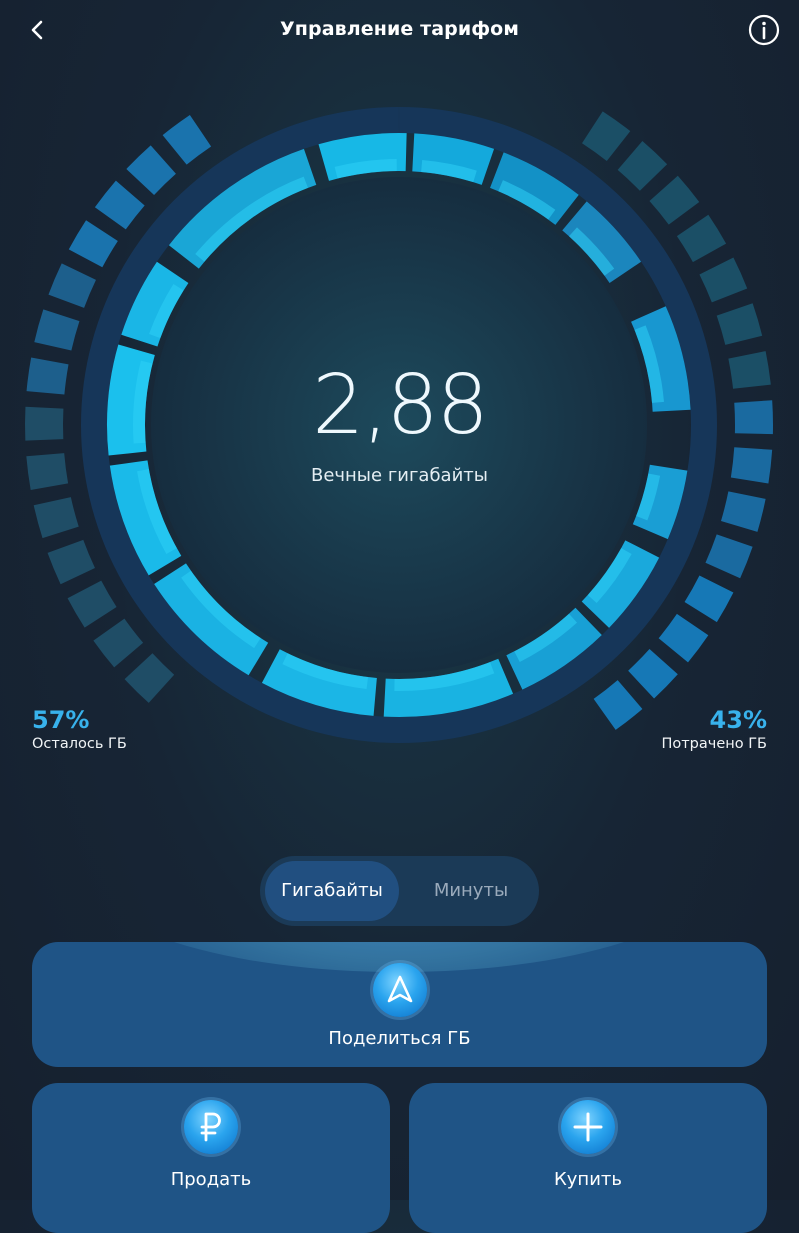 The width and height of the screenshot is (799, 1233). Describe the element at coordinates (471, 891) in the screenshot. I see `tab-minutes: Минуты` at that location.